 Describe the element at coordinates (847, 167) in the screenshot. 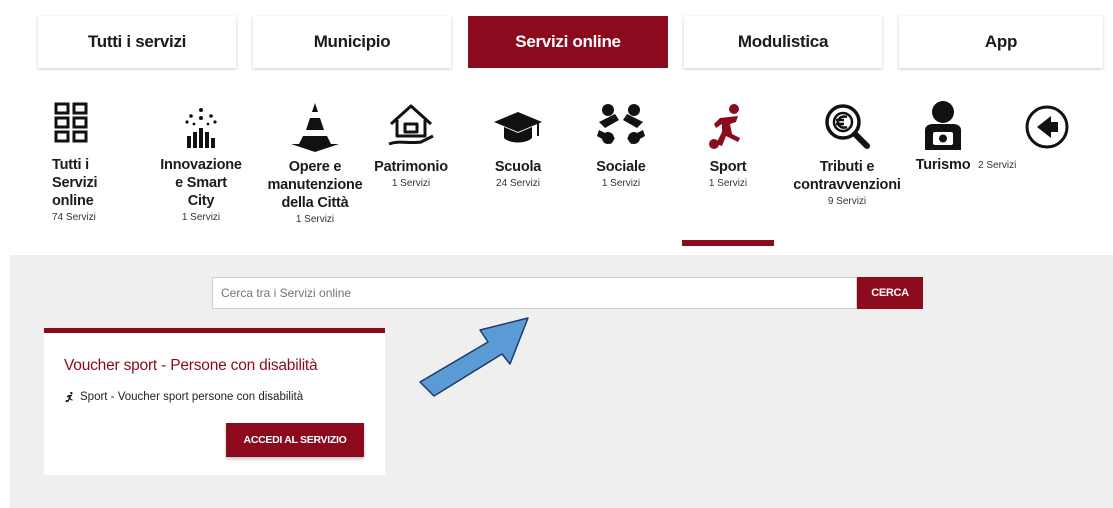

I see `category-label: Tributi e` at that location.